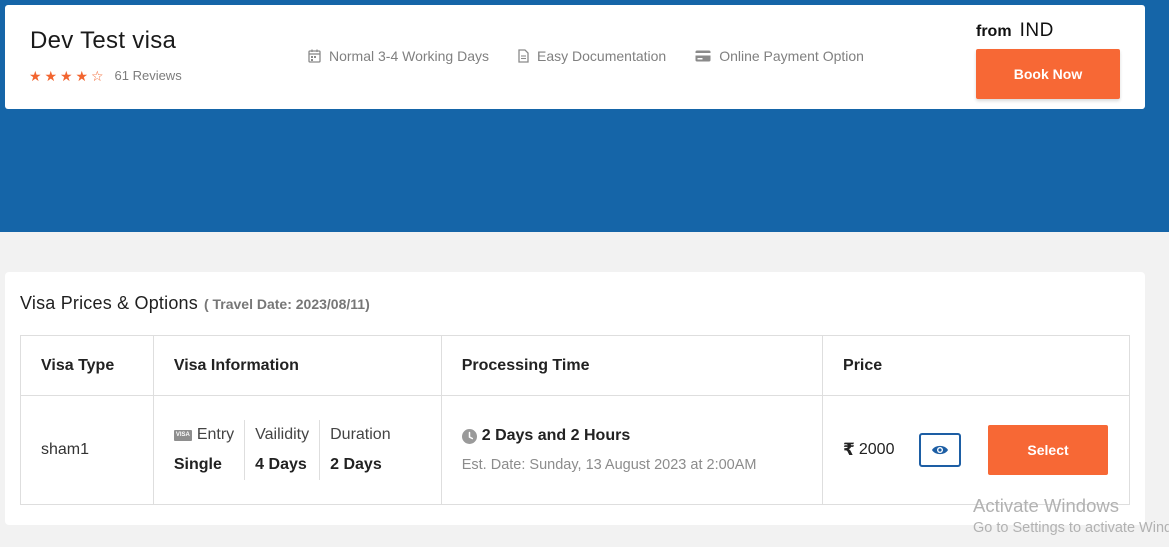 This screenshot has height=547, width=1169. What do you see at coordinates (297, 365) in the screenshot?
I see `column-header-visa-information: Visa Information` at bounding box center [297, 365].